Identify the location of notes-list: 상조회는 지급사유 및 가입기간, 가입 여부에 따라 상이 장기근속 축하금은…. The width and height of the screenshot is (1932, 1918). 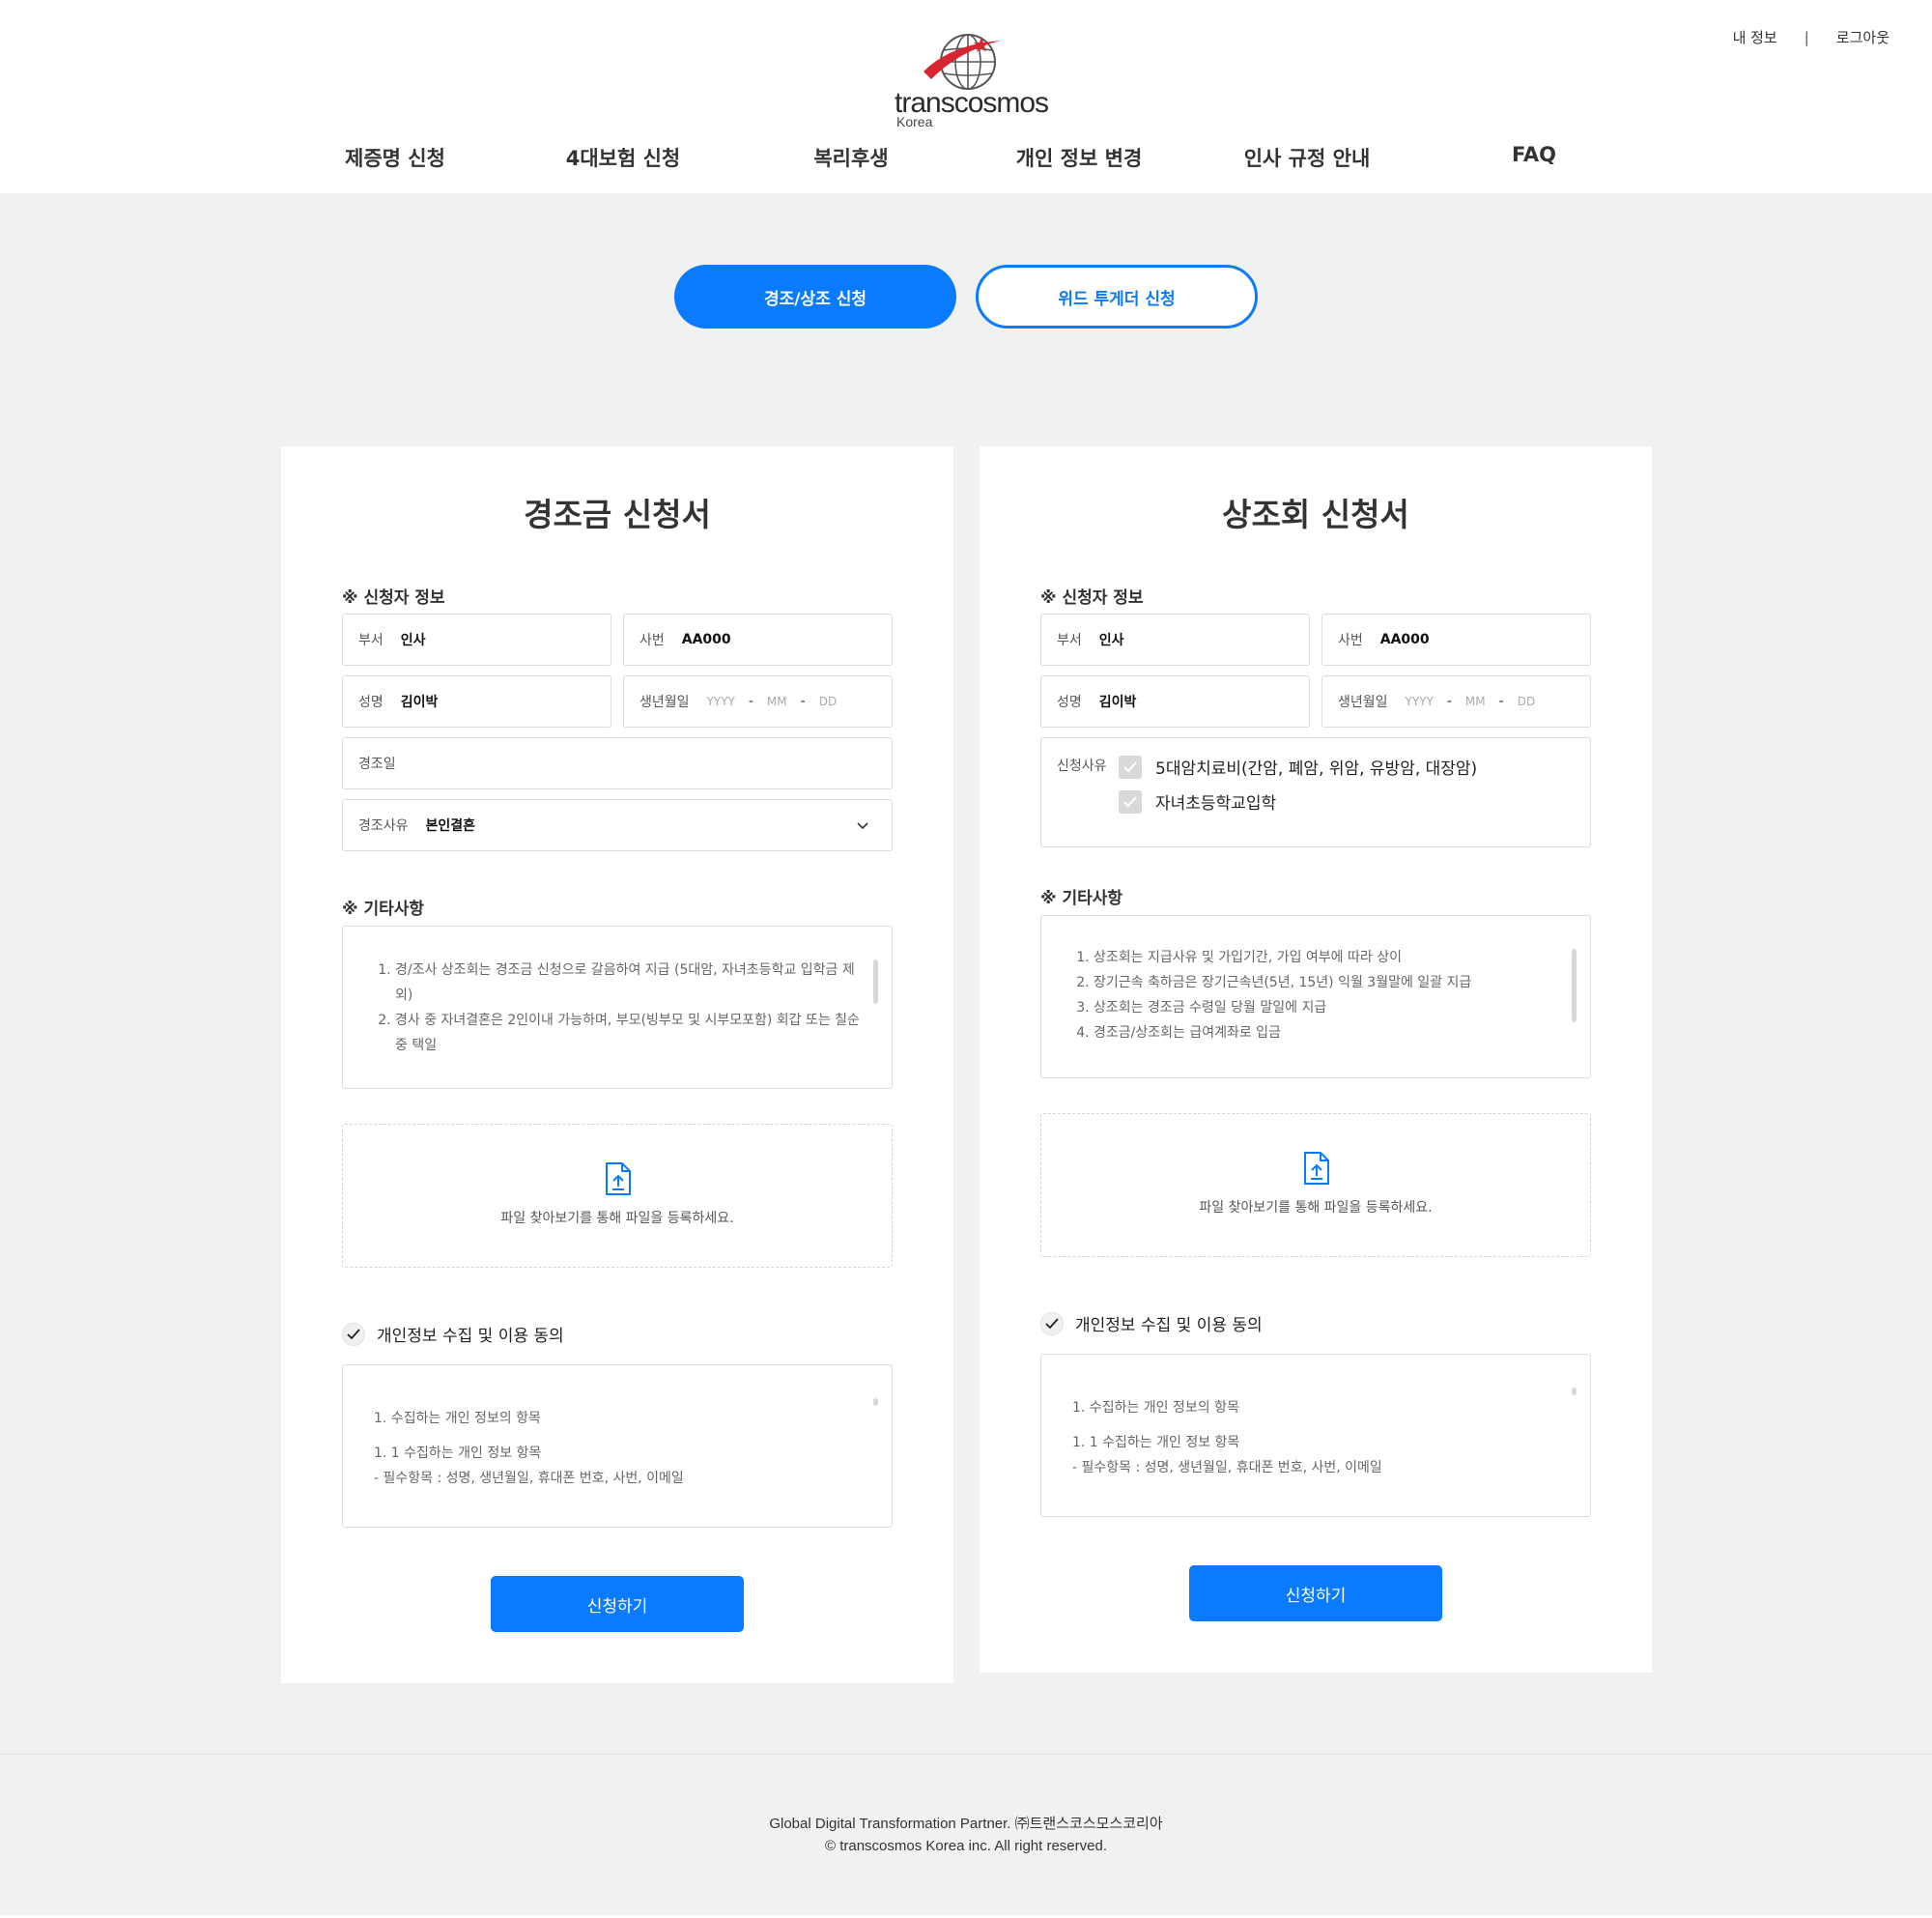
(1320, 995).